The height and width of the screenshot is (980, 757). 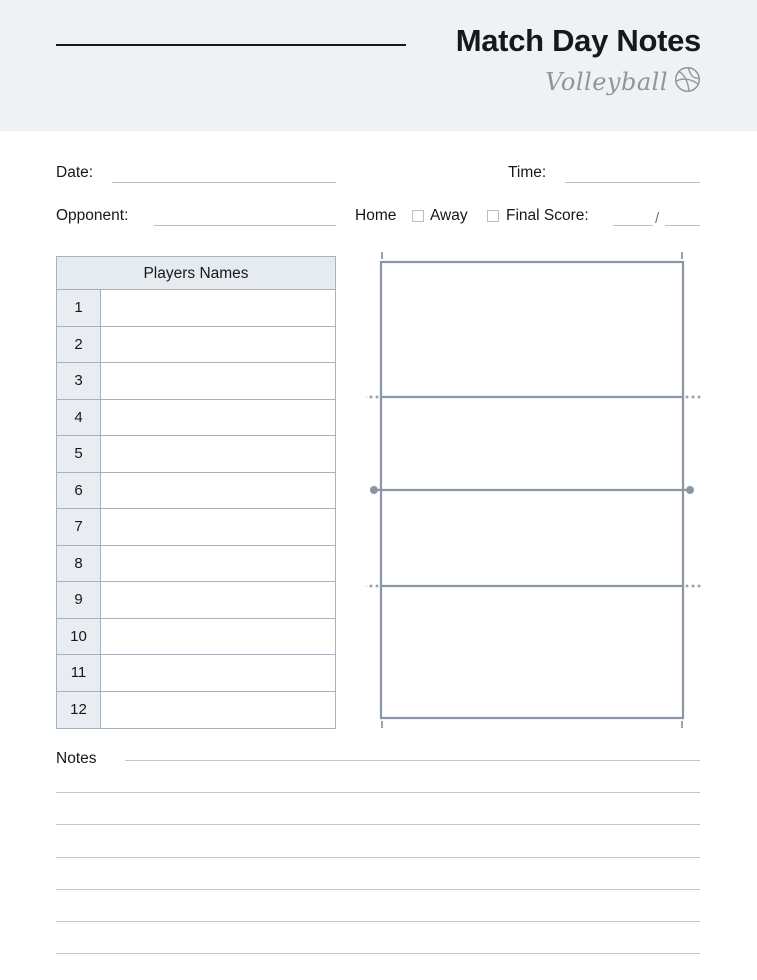 I want to click on notes-label: Notes, so click(x=76, y=758).